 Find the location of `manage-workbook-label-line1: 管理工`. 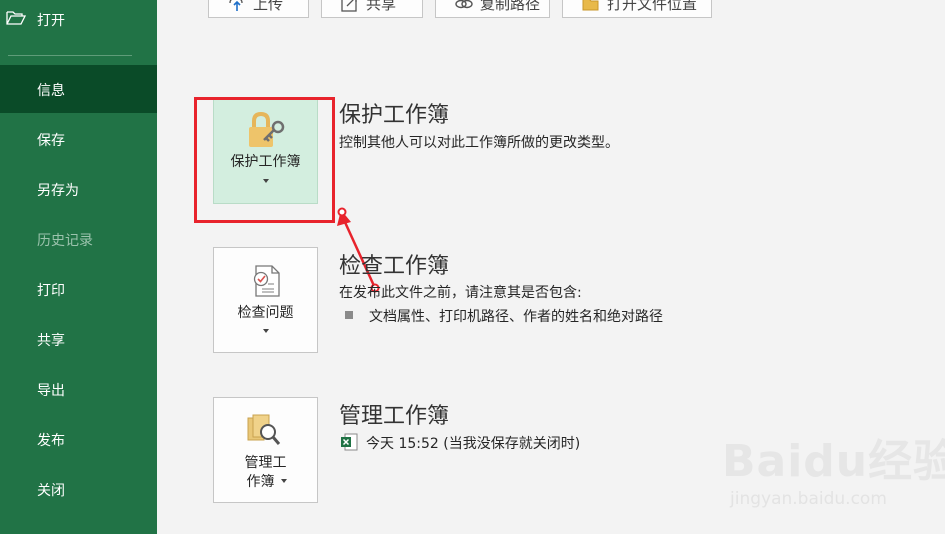

manage-workbook-label-line1: 管理工 is located at coordinates (265, 463).